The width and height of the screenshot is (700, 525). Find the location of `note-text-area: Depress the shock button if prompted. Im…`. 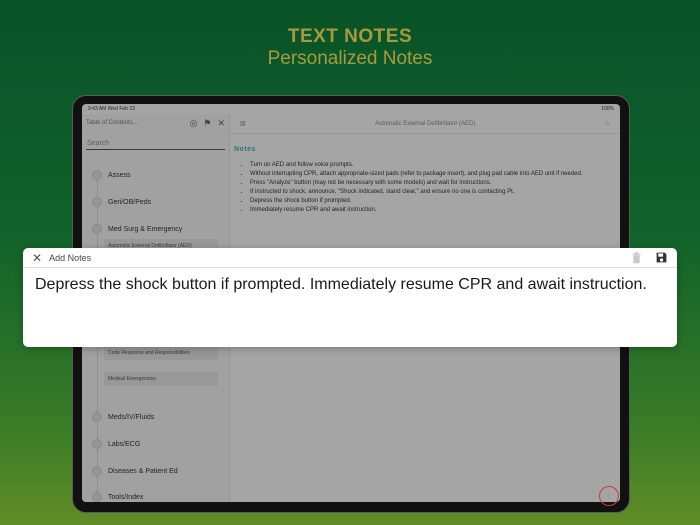

note-text-area: Depress the shock button if prompted. Im… is located at coordinates (350, 284).